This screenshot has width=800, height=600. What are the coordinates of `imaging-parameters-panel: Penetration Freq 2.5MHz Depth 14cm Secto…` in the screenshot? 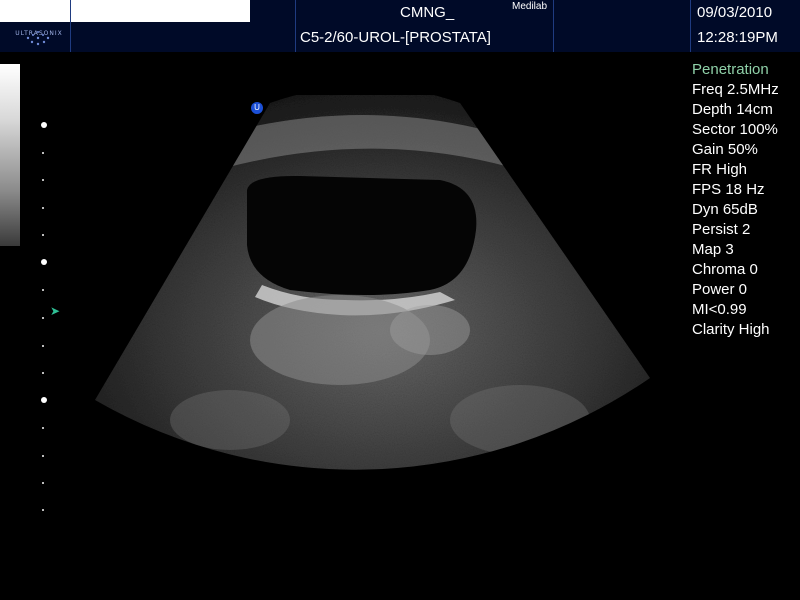 It's located at (735, 200).